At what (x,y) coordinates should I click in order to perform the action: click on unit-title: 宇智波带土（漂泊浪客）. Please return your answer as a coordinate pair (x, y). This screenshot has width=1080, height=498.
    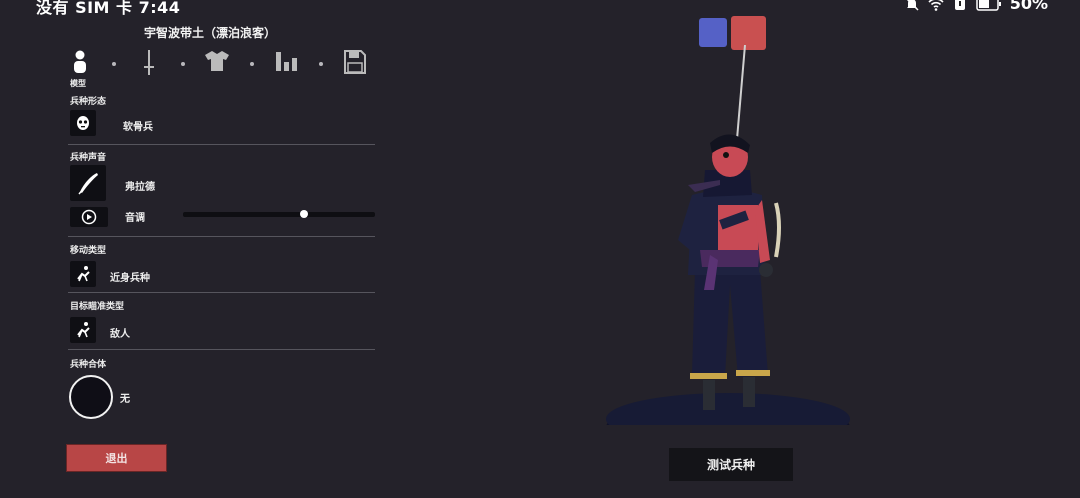
    Looking at the image, I should click on (209, 33).